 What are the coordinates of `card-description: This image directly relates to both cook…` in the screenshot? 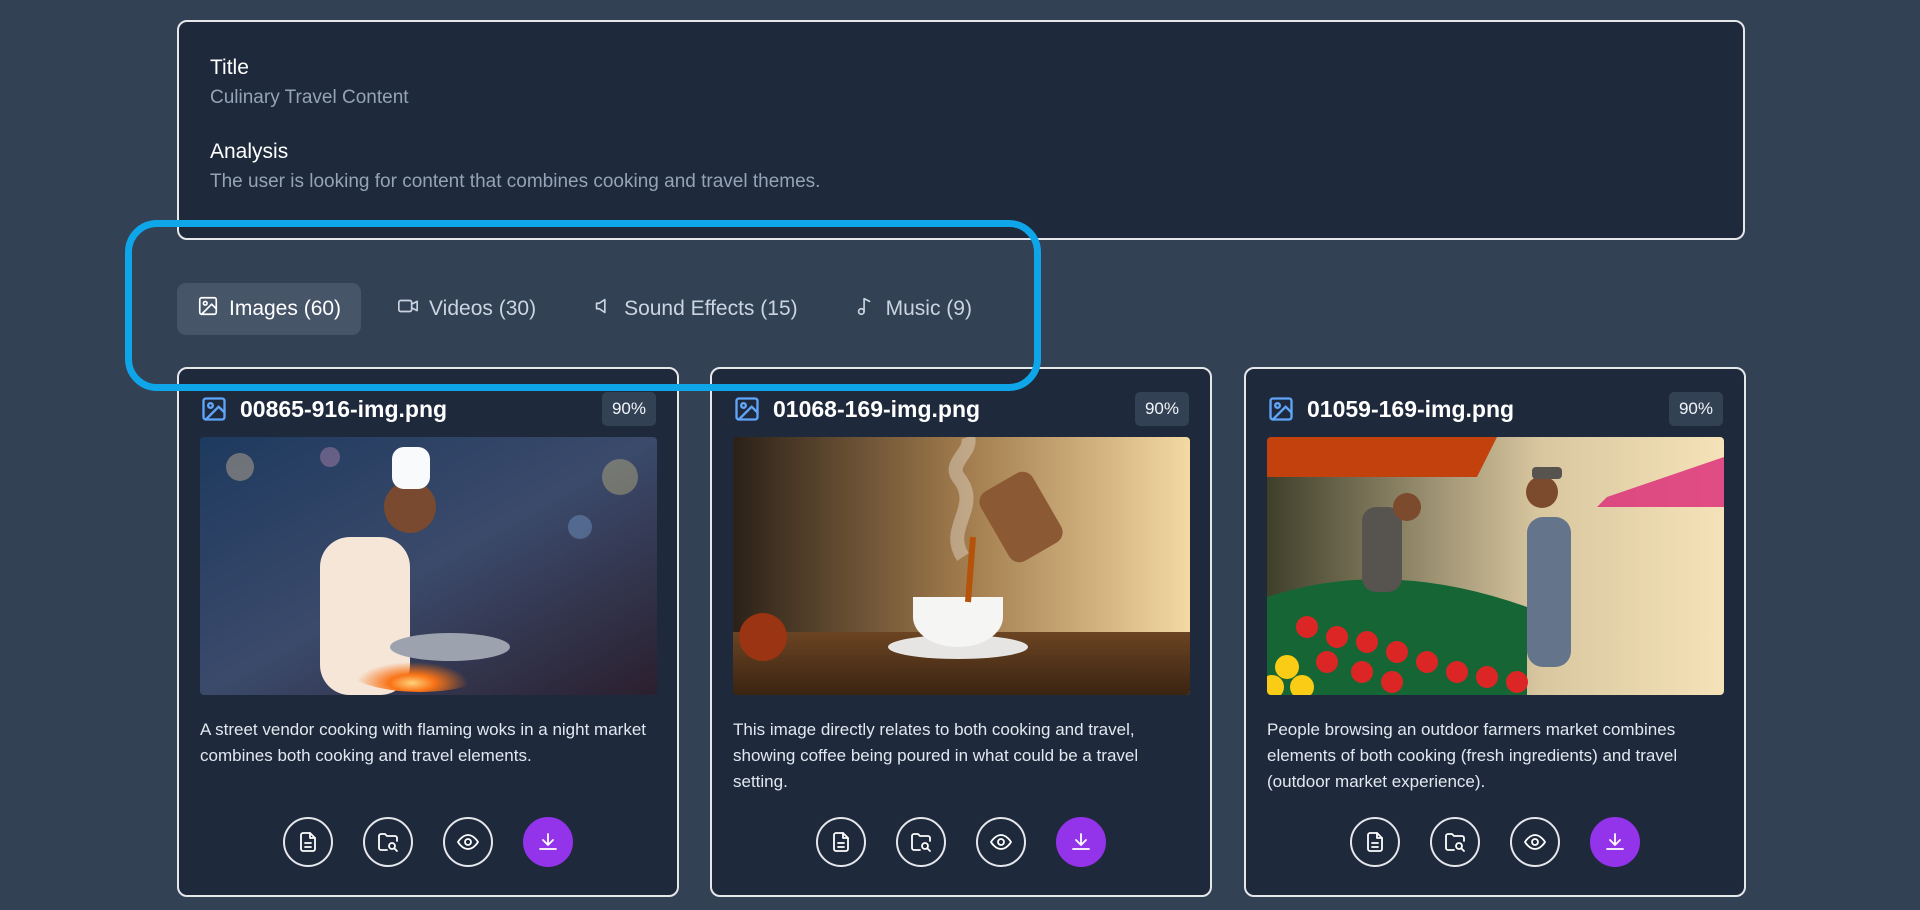 It's located at (936, 755).